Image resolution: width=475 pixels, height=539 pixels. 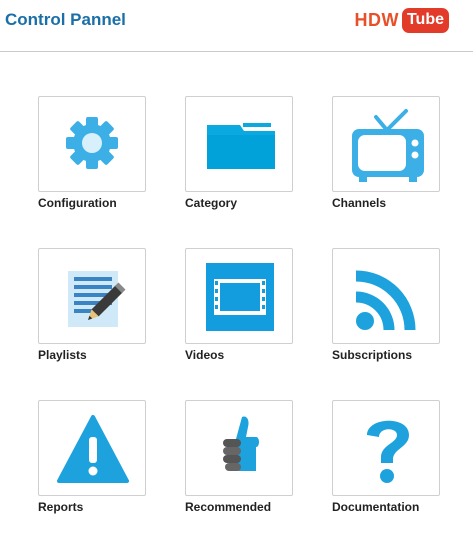 What do you see at coordinates (60, 507) in the screenshot?
I see `tile-label-reports: Reports` at bounding box center [60, 507].